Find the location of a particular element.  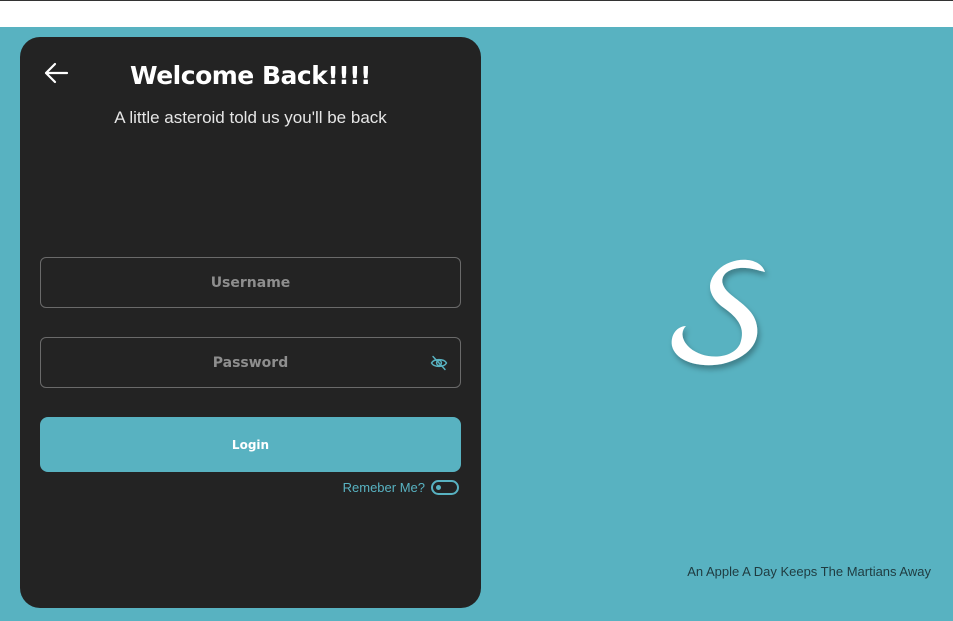

toggle-knob is located at coordinates (438, 487).